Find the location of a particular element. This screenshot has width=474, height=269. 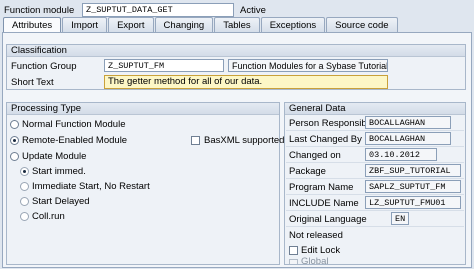

last-changed-by-field: BOCALLAGHAN is located at coordinates (408, 138).